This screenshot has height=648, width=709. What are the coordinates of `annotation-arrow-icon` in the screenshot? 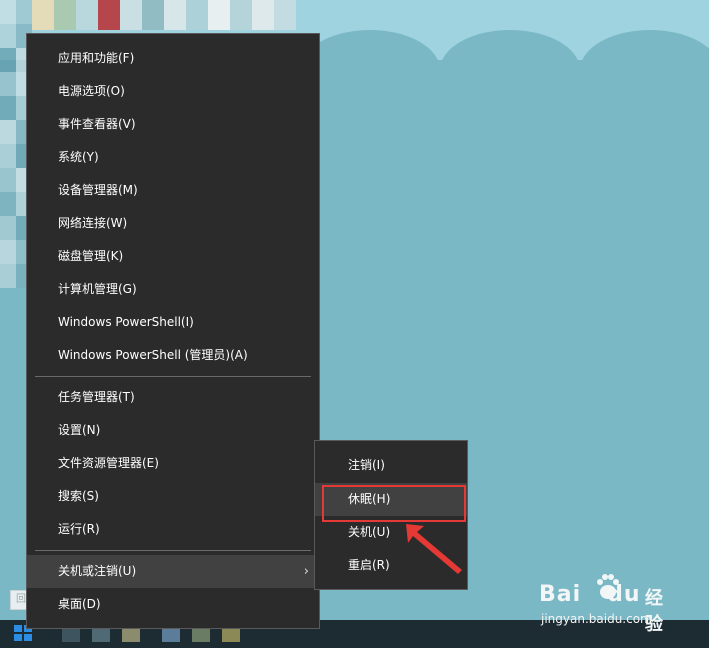 It's located at (434, 549).